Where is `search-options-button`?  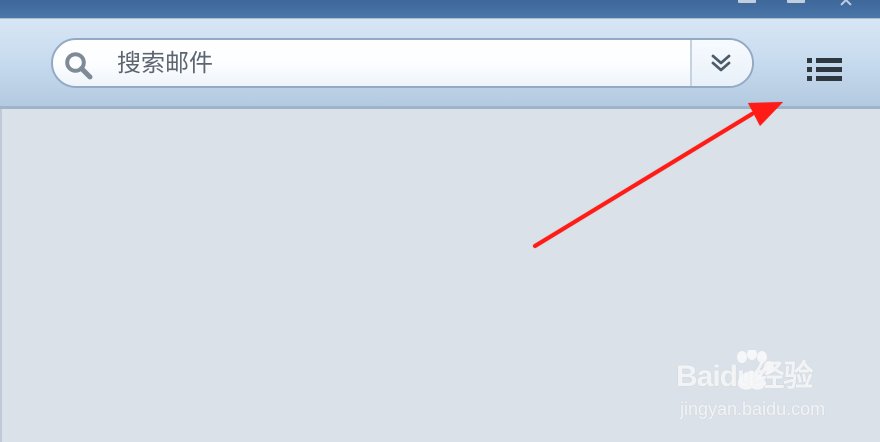 search-options-button is located at coordinates (722, 63).